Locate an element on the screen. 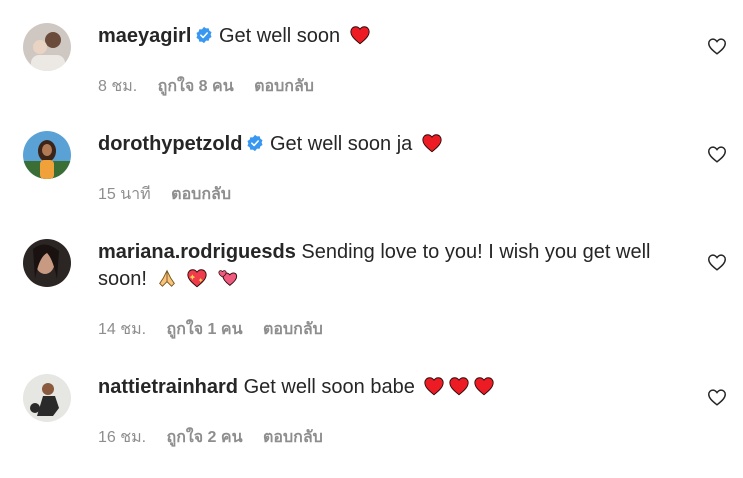 Image resolution: width=743 pixels, height=478 pixels. comment-time: 8 ชม. is located at coordinates (117, 86).